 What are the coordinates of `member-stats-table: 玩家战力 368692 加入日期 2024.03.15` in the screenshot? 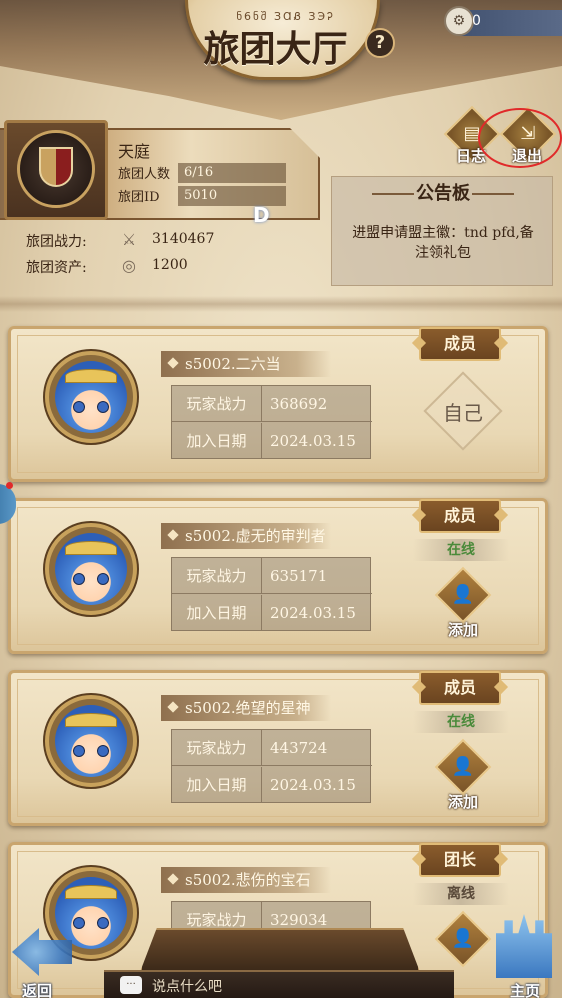 It's located at (271, 422).